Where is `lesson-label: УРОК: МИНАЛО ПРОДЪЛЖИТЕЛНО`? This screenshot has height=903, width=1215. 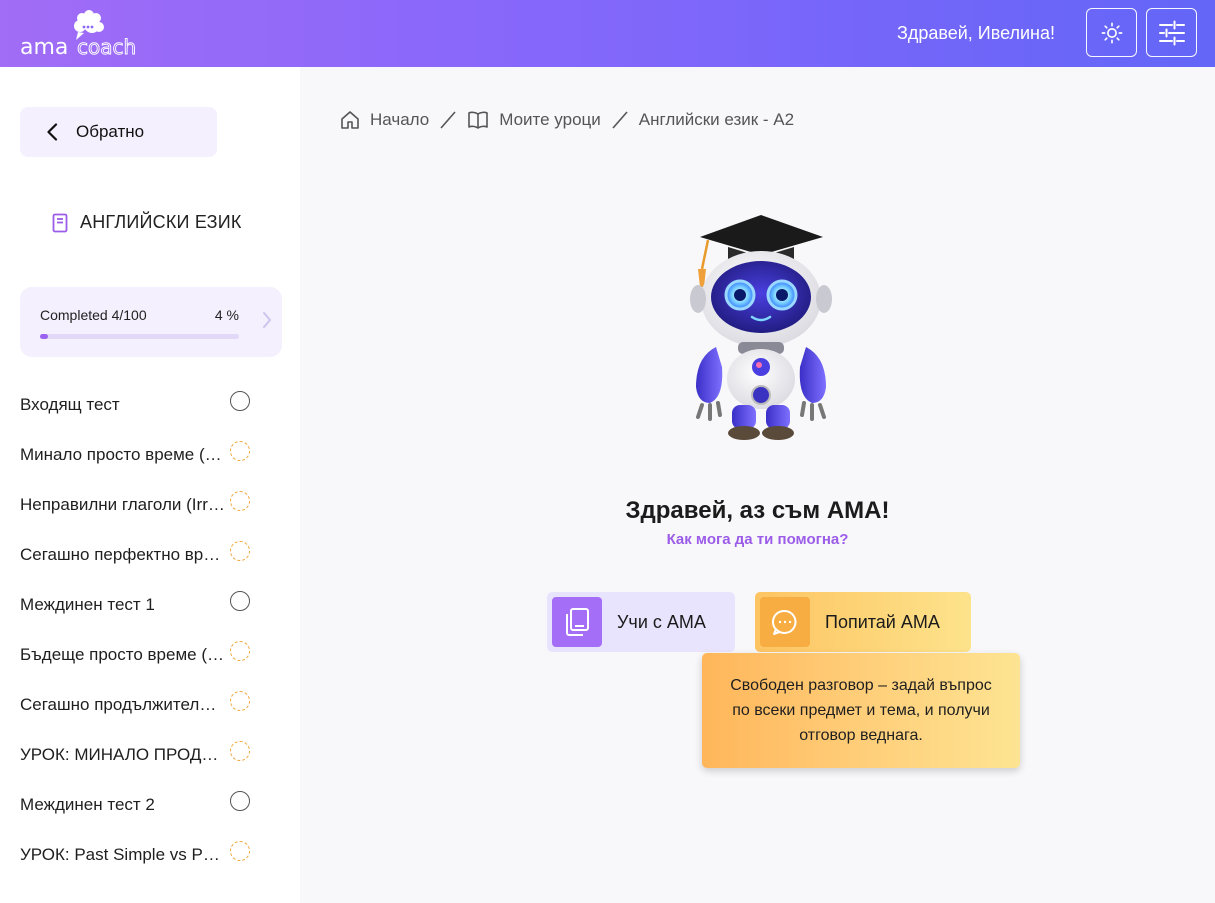
lesson-label: УРОК: МИНАЛО ПРОДЪЛЖИТЕЛНО is located at coordinates (122, 754).